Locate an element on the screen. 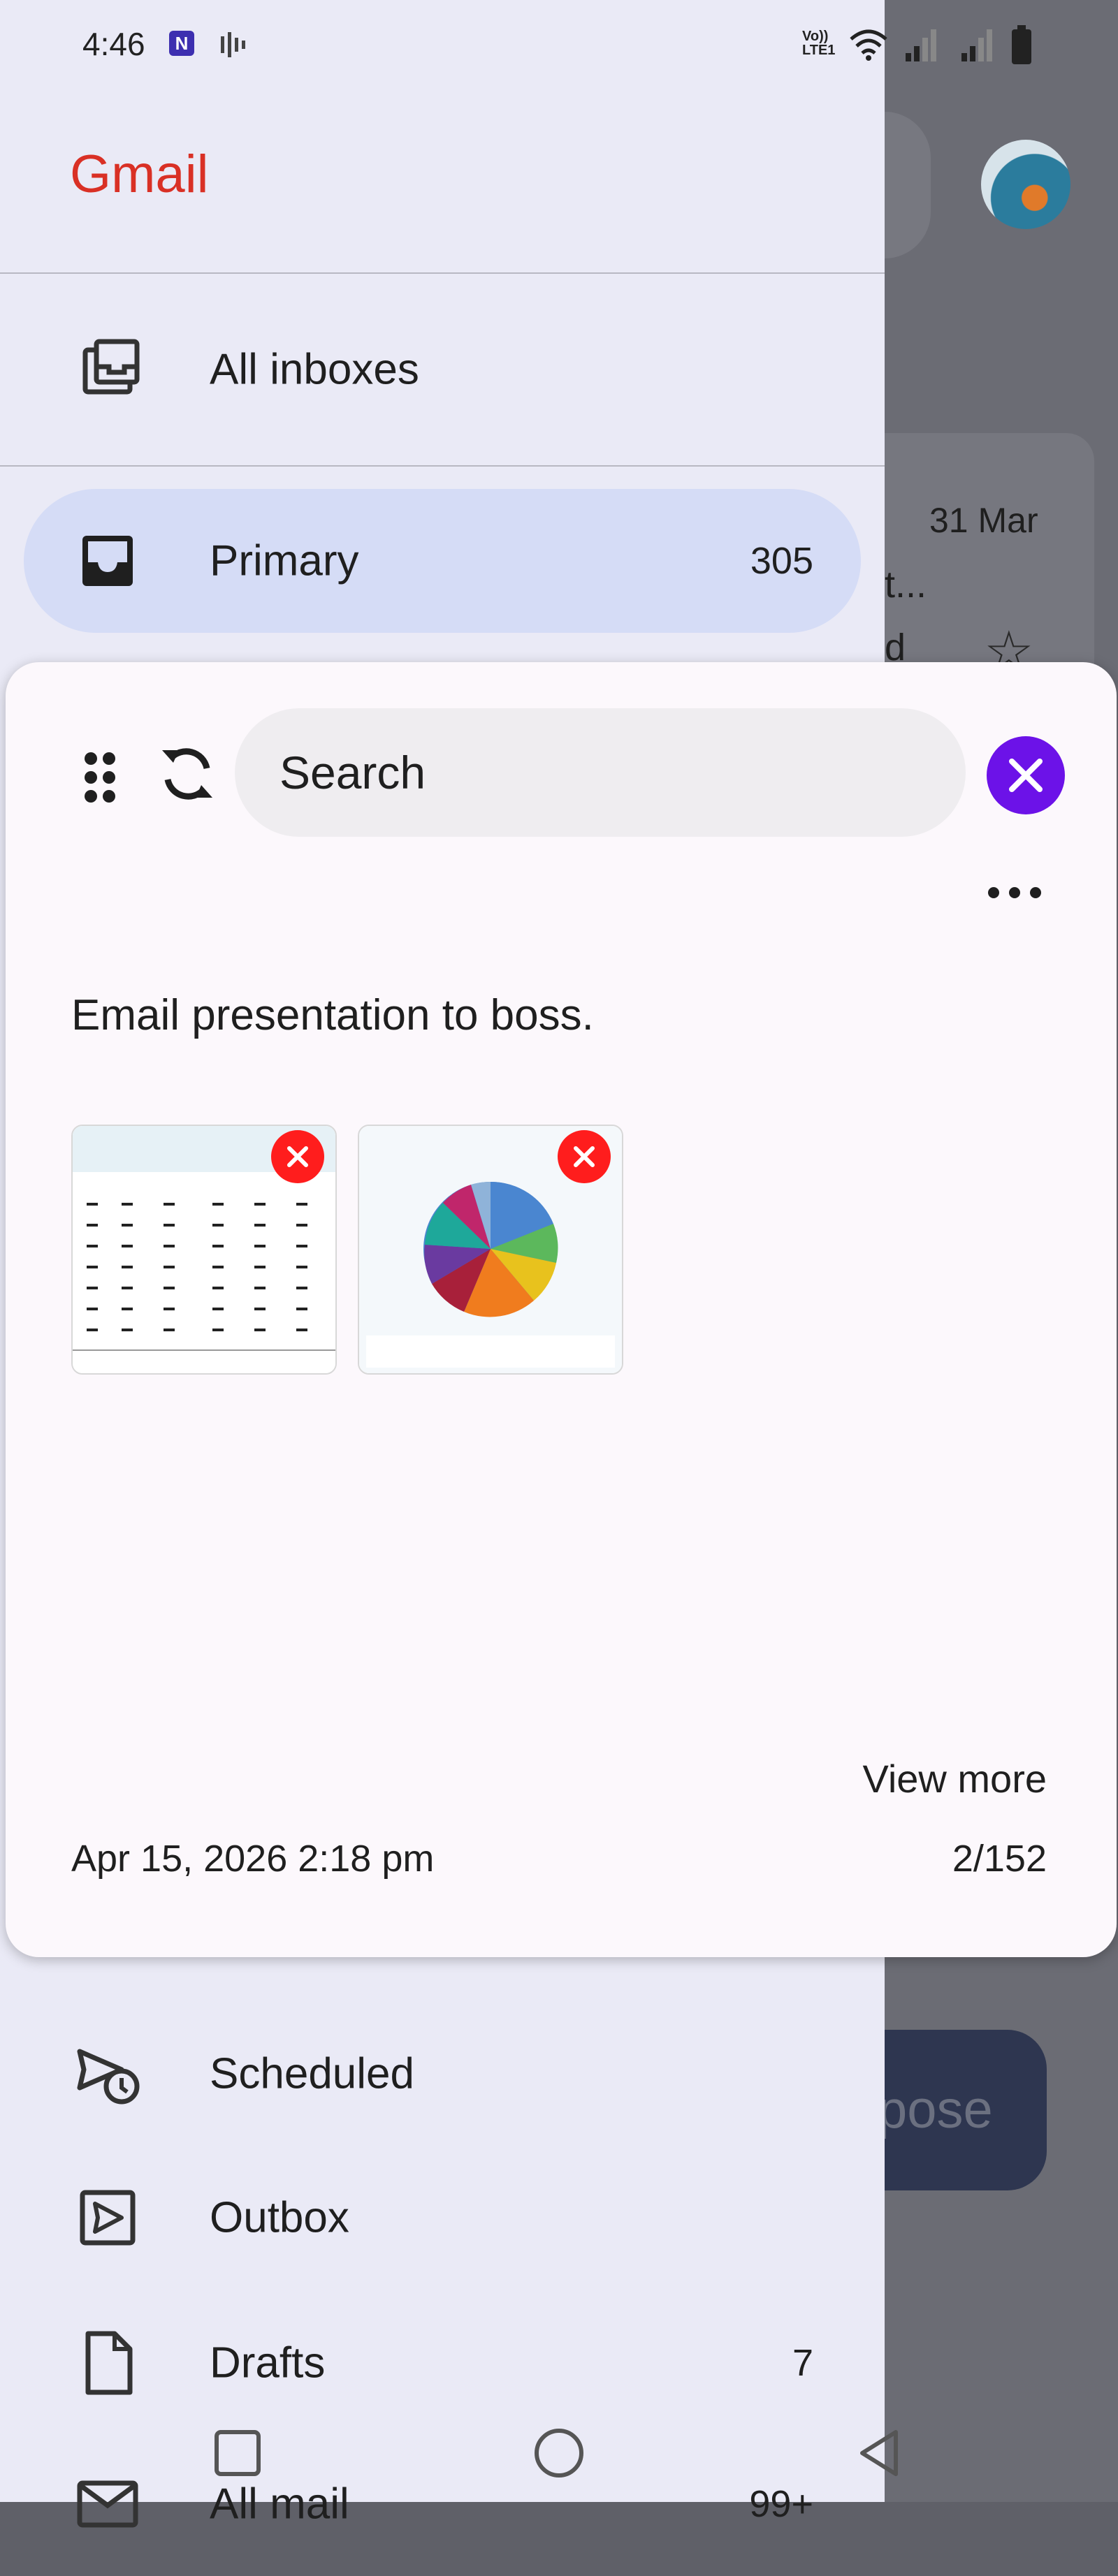 The height and width of the screenshot is (2576, 1118). signal-2-icon is located at coordinates (977, 45).